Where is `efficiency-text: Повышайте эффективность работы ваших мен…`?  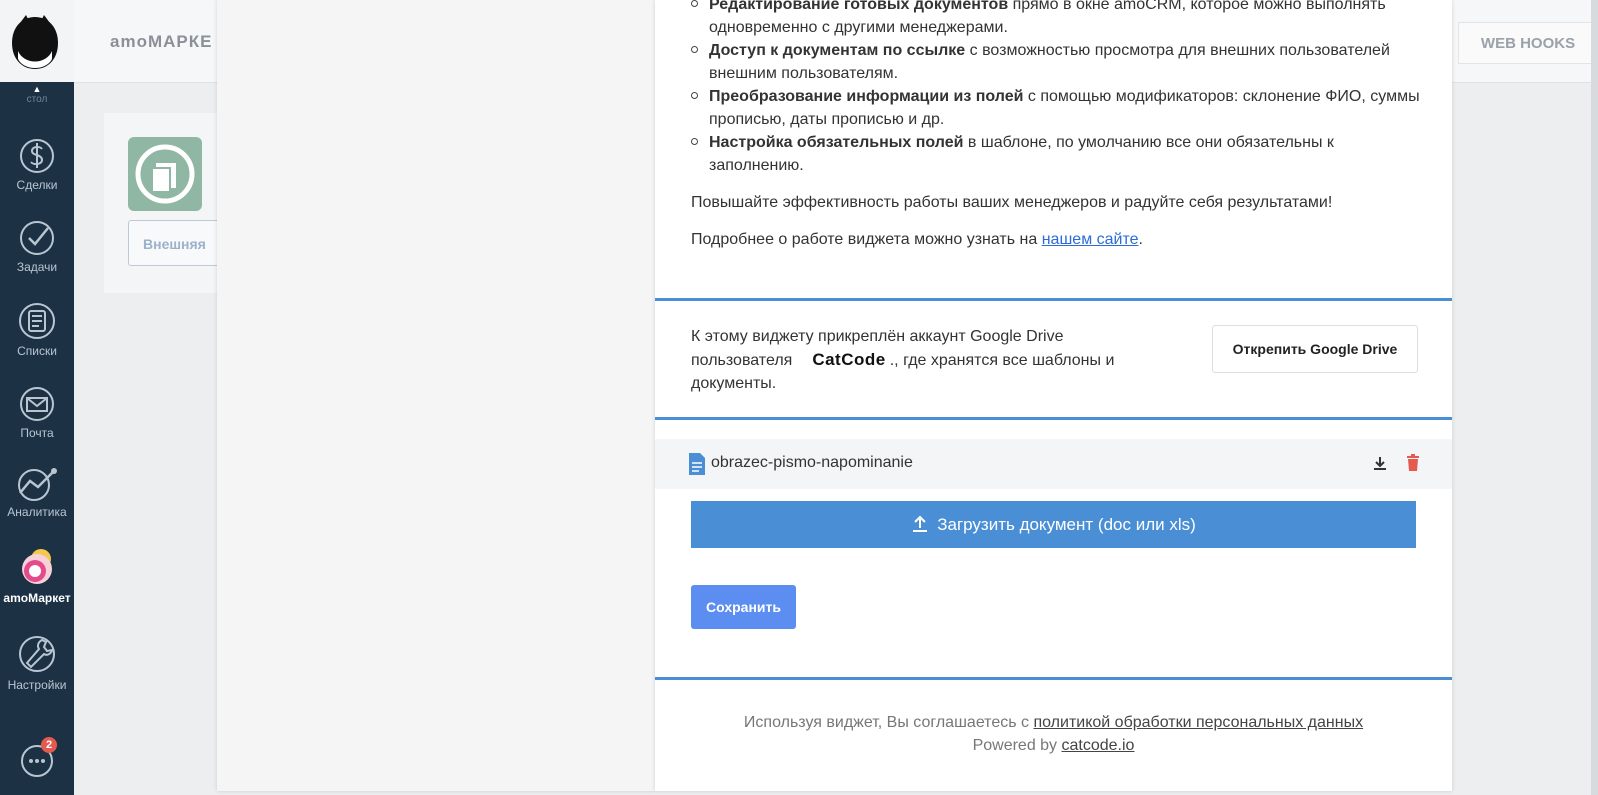
efficiency-text: Повышайте эффективность работы ваших мен… is located at coordinates (1012, 202).